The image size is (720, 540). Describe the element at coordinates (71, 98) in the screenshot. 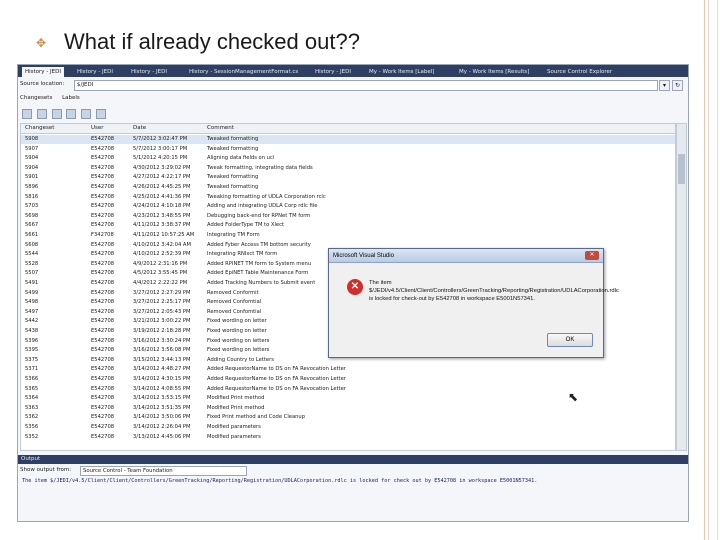

I see `tab-labels: Labels` at that location.